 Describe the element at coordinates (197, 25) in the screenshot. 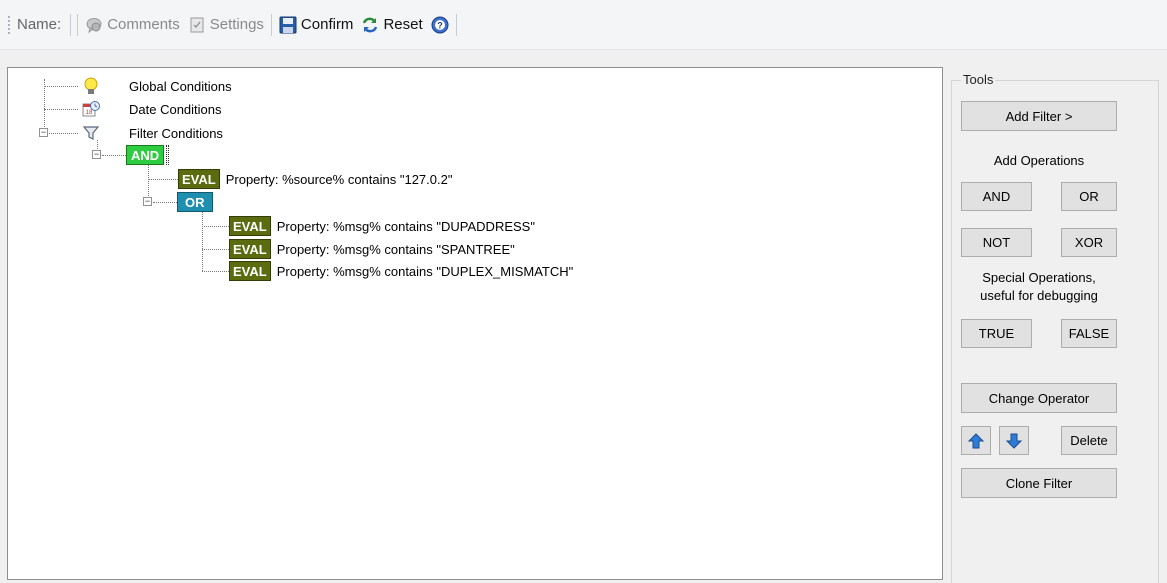

I see `settings-icon` at that location.